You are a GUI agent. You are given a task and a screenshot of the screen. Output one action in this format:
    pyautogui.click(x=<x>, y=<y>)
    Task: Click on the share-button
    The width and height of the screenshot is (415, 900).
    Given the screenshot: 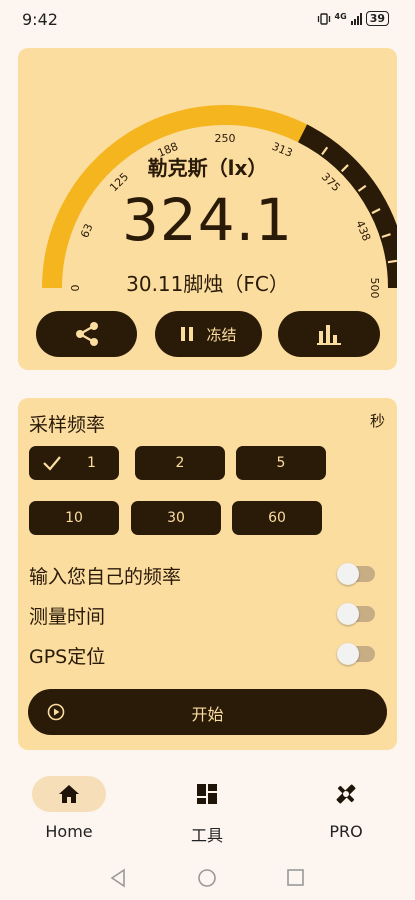 What is the action you would take?
    pyautogui.click(x=86, y=334)
    